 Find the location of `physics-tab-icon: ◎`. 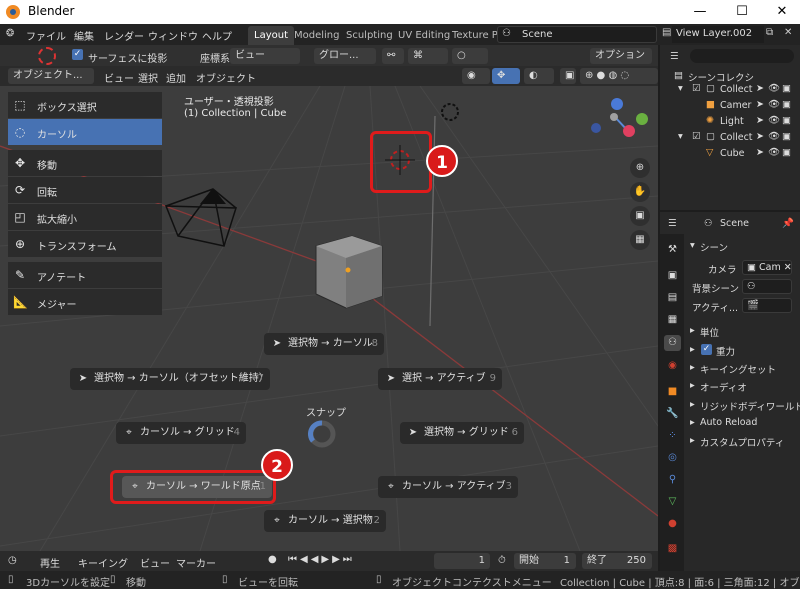

physics-tab-icon: ◎ is located at coordinates (672, 458).